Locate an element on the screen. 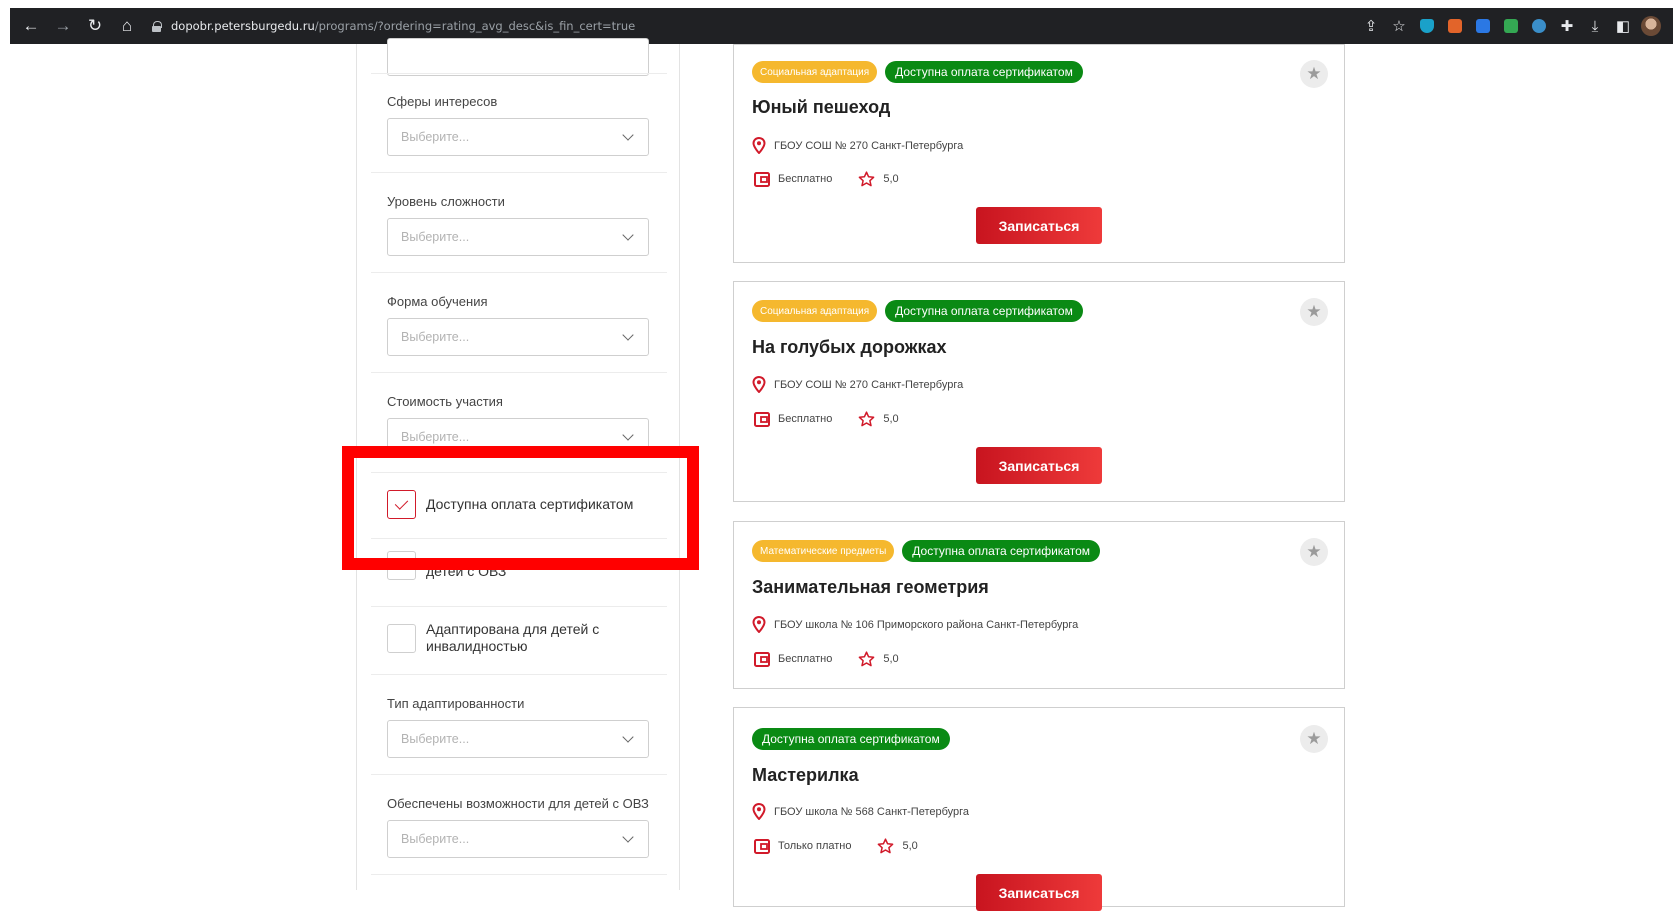  study-form-label: Форма обучения is located at coordinates (437, 301).